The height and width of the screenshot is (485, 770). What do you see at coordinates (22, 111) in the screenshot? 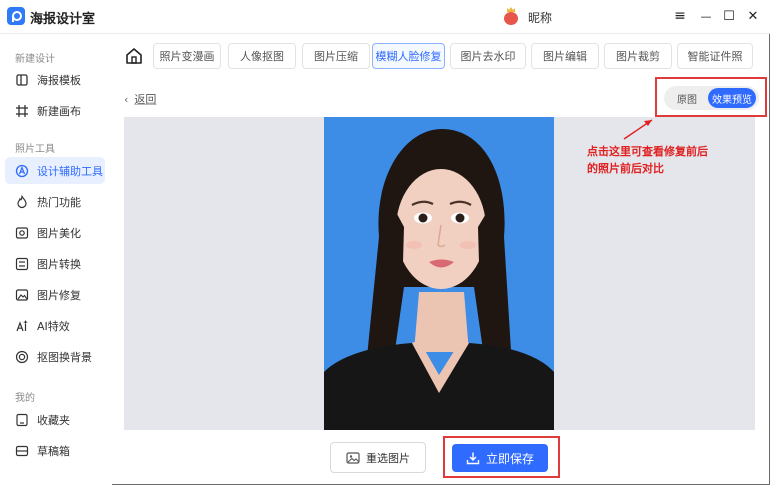
I see `canvas-grid-icon` at bounding box center [22, 111].